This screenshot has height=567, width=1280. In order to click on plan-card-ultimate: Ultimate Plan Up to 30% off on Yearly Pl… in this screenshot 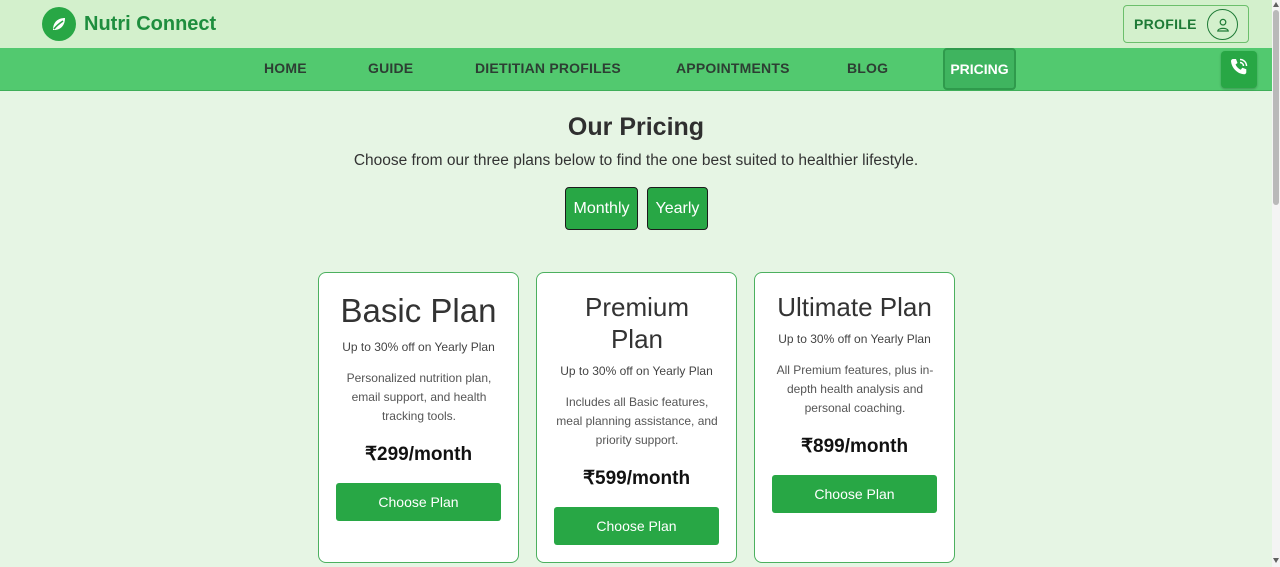, I will do `click(854, 417)`.